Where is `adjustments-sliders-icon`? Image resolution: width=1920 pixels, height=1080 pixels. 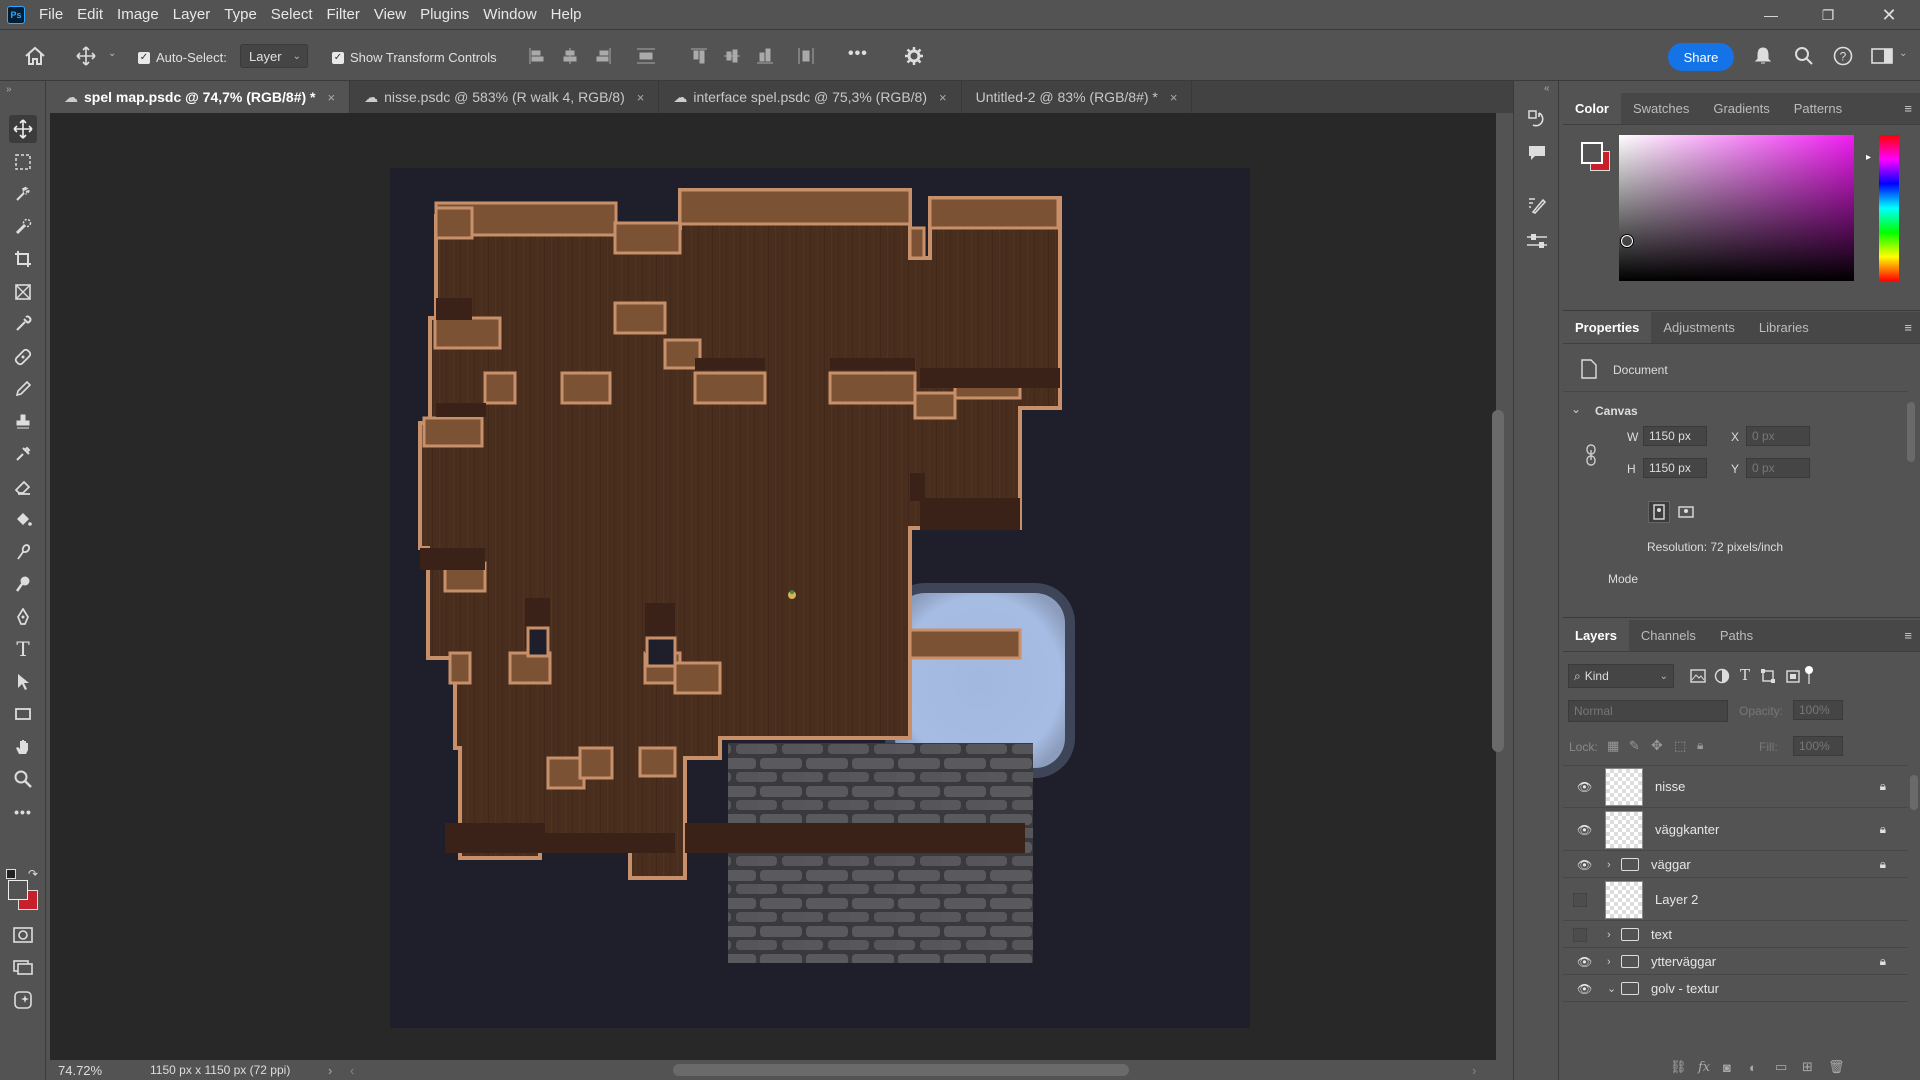
adjustments-sliders-icon is located at coordinates (1537, 241).